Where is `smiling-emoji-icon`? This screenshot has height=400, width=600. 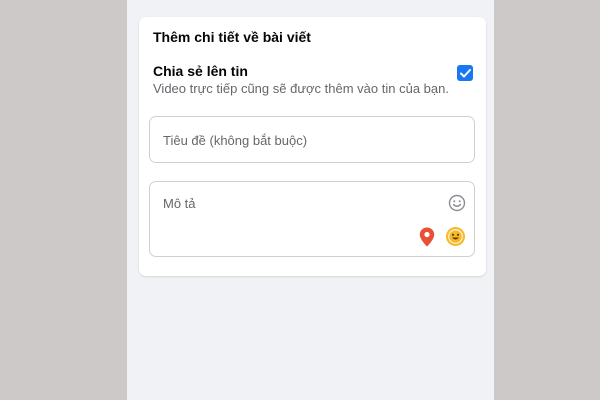 smiling-emoji-icon is located at coordinates (455, 236).